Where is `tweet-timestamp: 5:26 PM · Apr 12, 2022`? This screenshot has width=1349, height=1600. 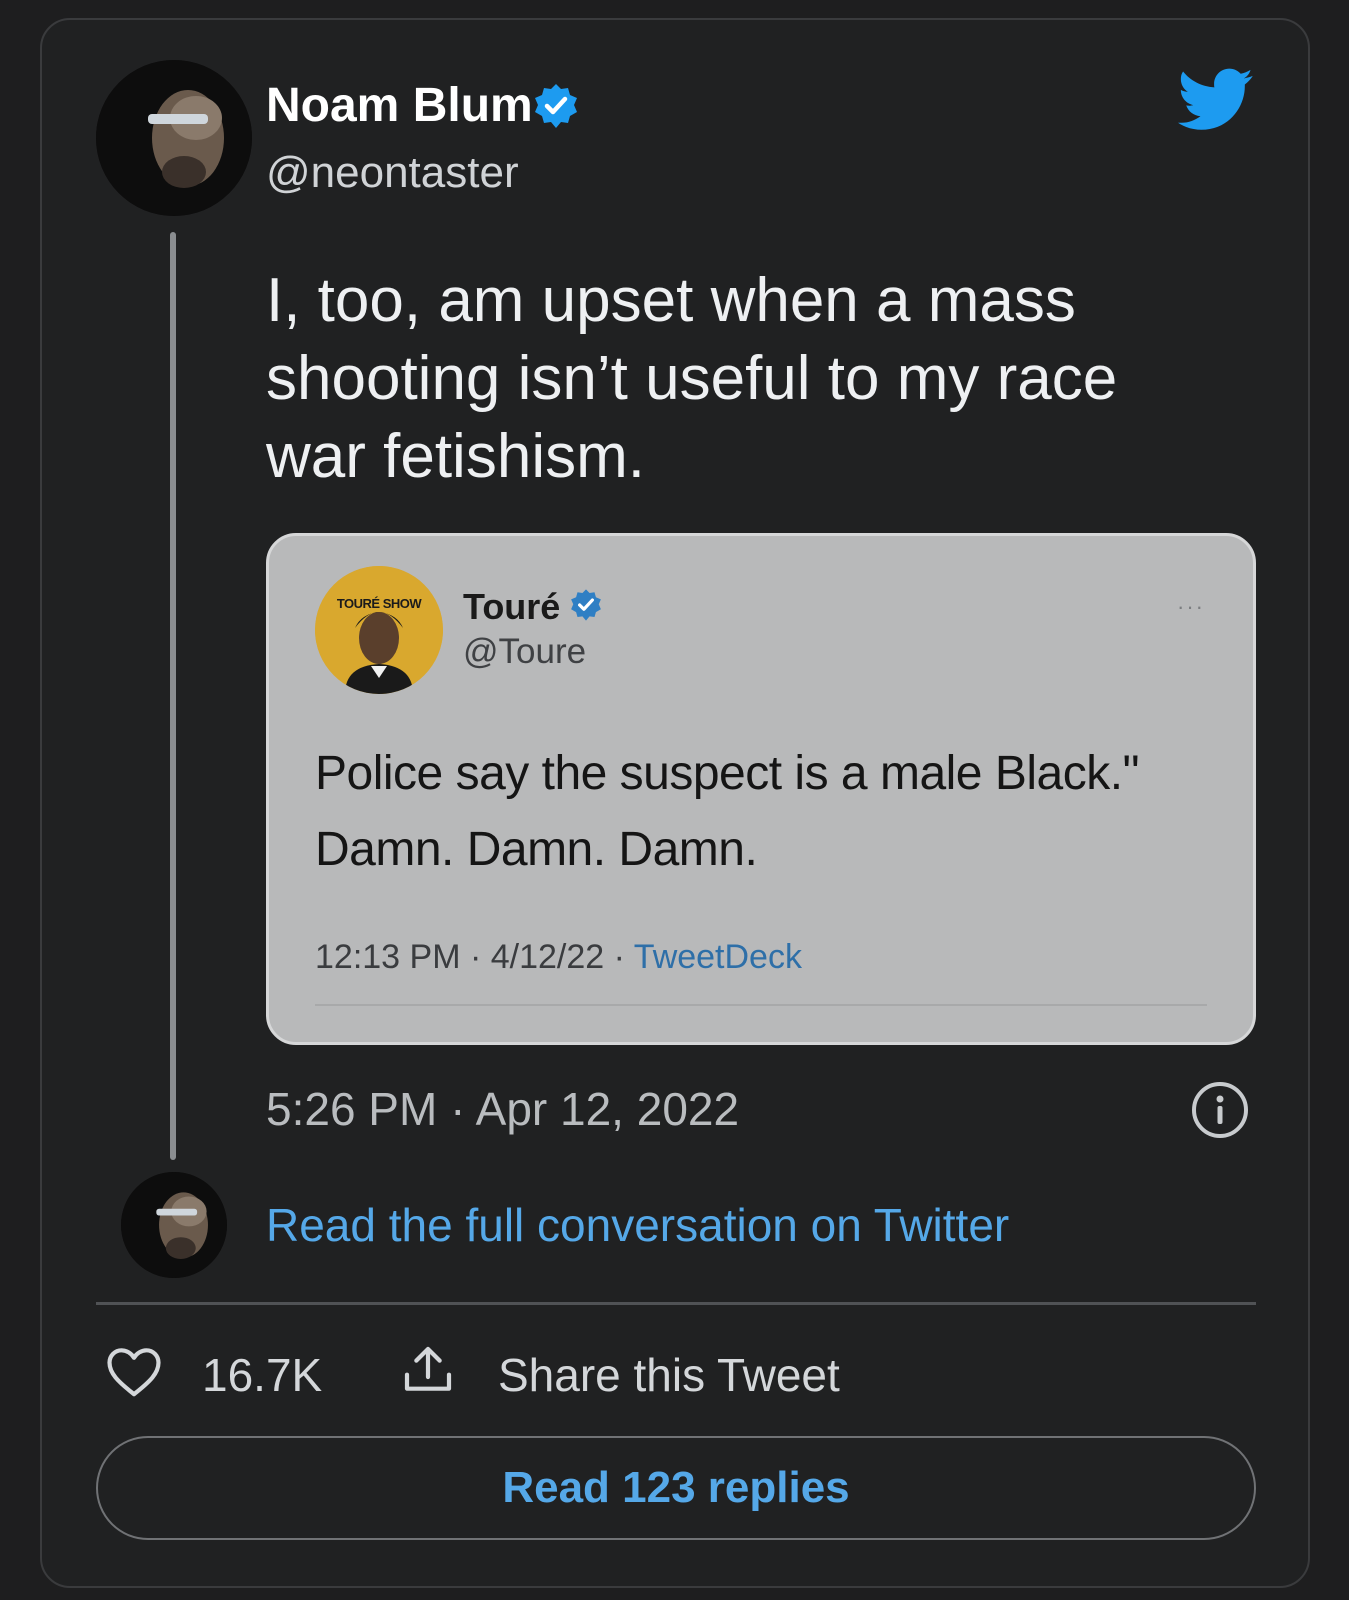 tweet-timestamp: 5:26 PM · Apr 12, 2022 is located at coordinates (502, 1109).